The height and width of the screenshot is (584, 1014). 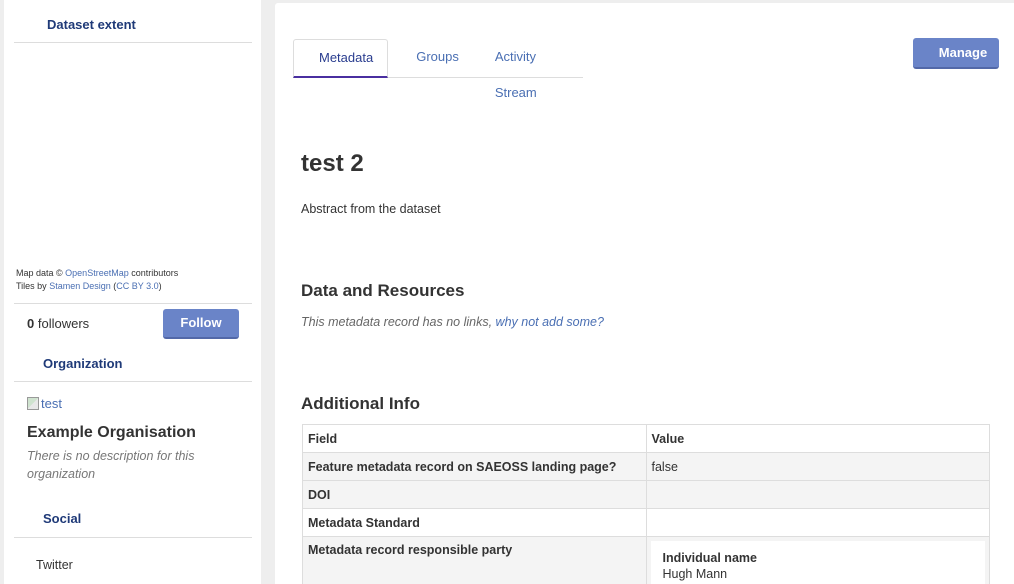 I want to click on responsible-party-card: Individual name Hugh Mann, so click(x=817, y=562).